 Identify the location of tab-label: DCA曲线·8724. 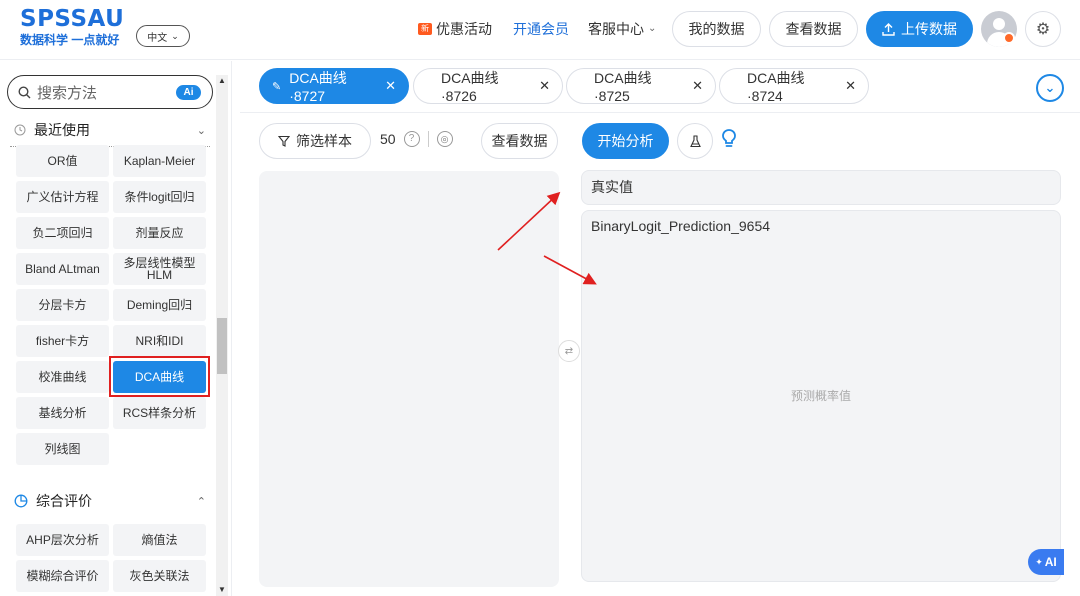
(776, 87).